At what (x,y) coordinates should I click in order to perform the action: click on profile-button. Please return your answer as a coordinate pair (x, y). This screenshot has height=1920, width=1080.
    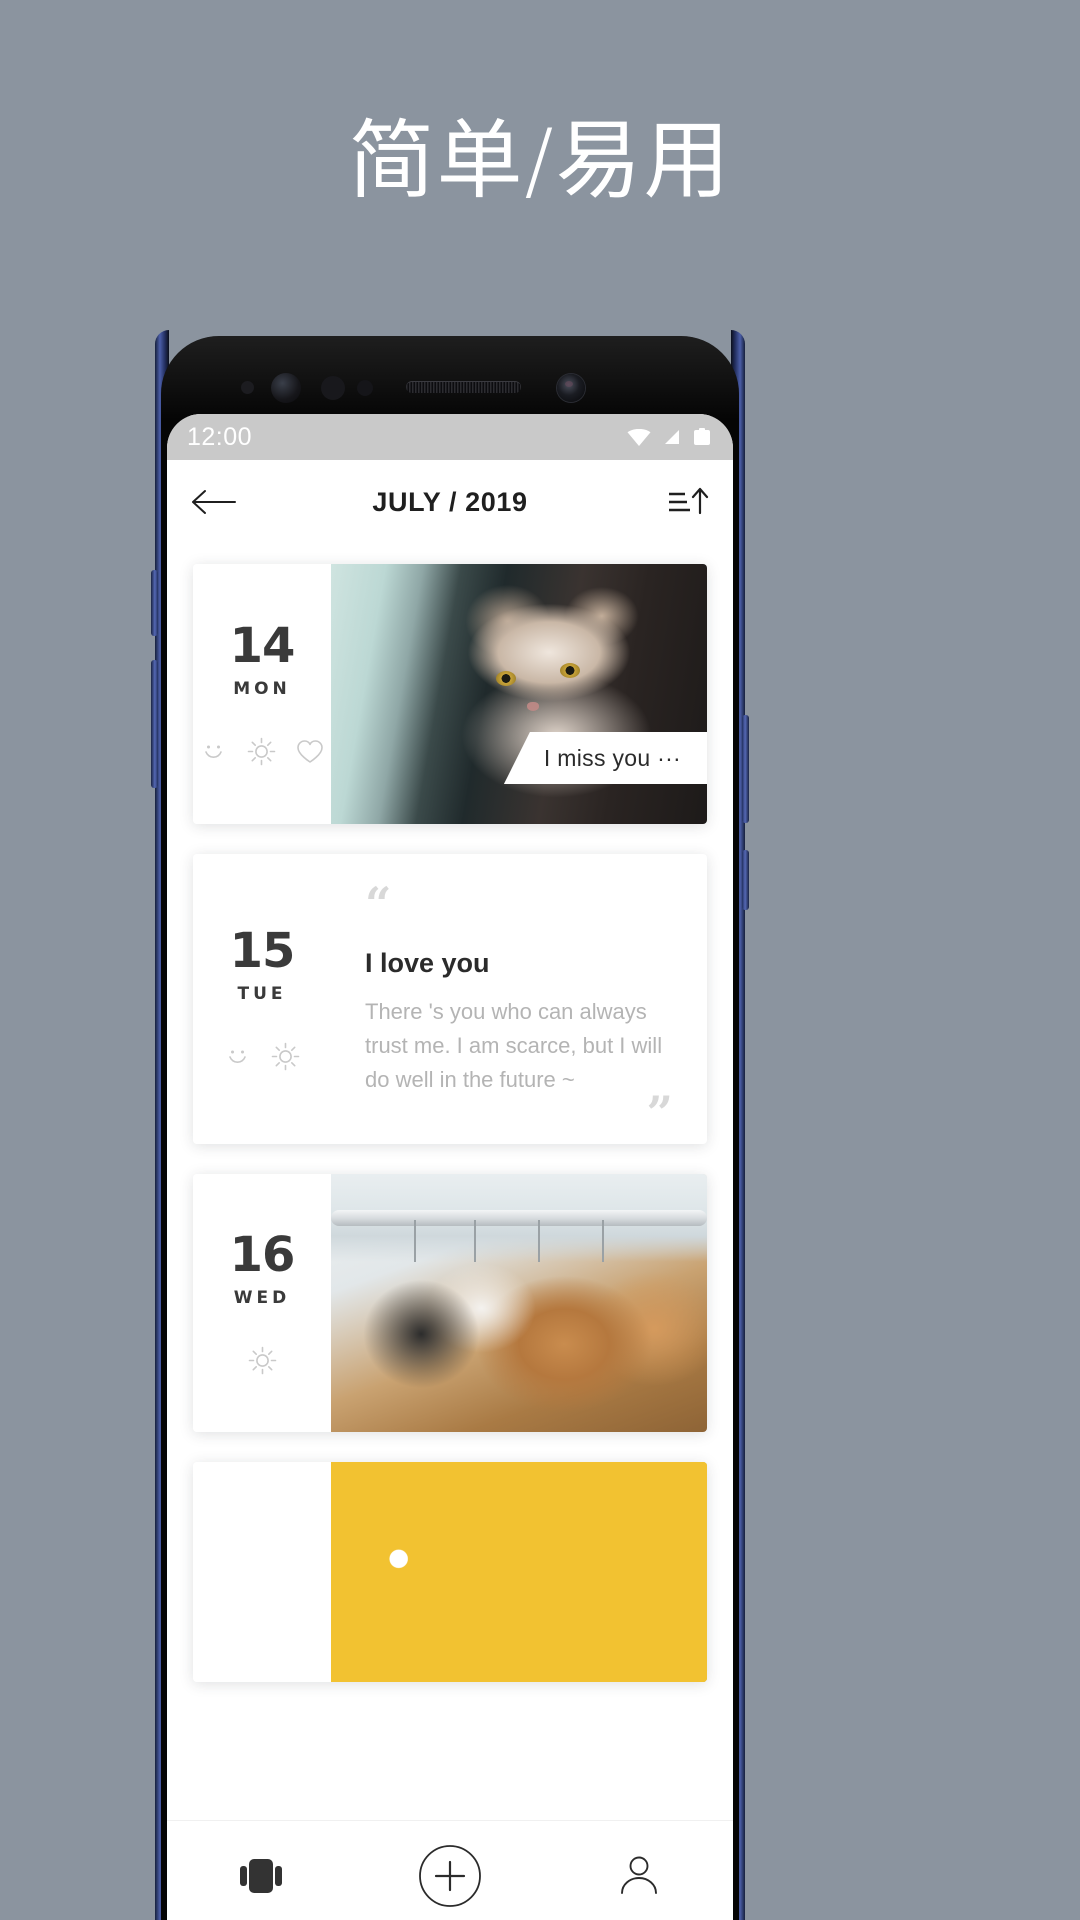
    Looking at the image, I should click on (639, 1876).